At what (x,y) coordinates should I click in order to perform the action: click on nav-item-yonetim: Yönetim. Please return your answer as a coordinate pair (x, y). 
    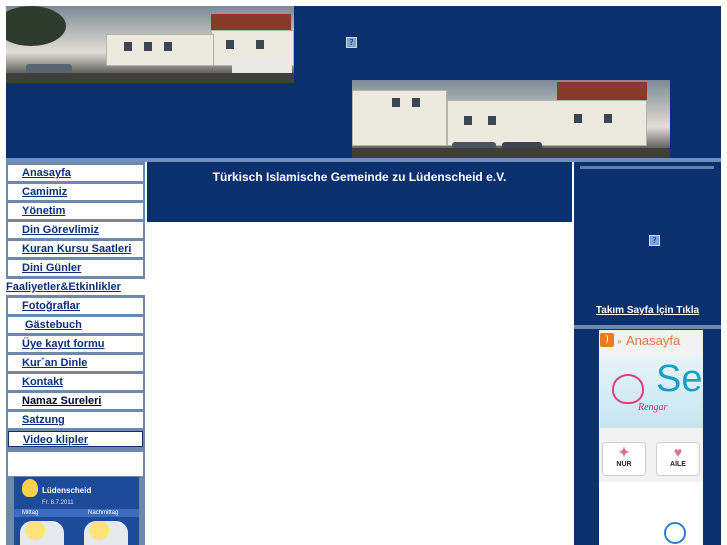
    Looking at the image, I should click on (75, 211).